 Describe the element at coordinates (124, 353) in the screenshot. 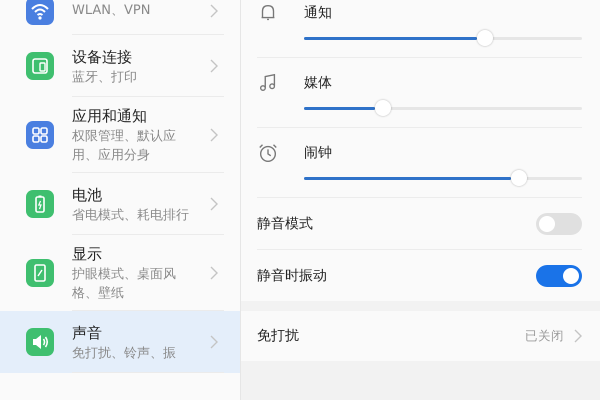

I see `item-subtitle: 免打扰、铃声、振` at that location.